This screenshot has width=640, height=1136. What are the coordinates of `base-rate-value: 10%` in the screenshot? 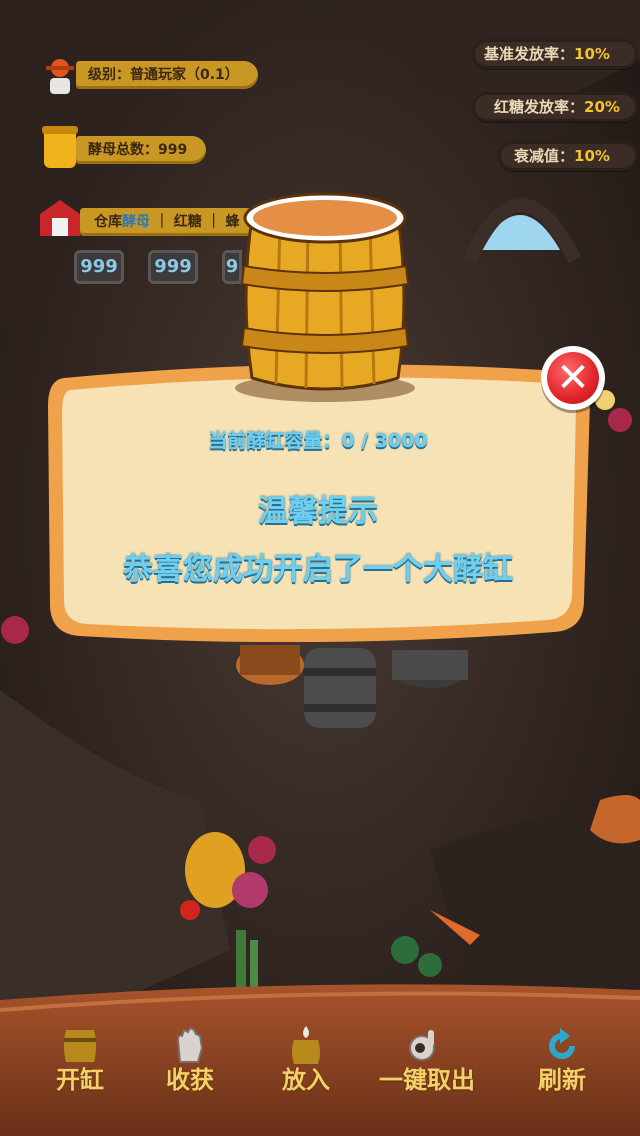 It's located at (592, 54).